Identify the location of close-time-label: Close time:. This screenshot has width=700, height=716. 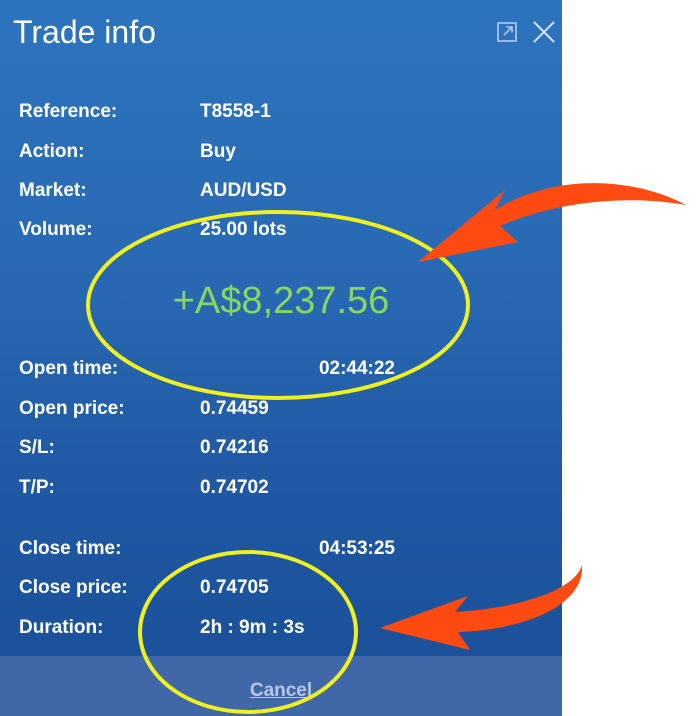
(70, 548).